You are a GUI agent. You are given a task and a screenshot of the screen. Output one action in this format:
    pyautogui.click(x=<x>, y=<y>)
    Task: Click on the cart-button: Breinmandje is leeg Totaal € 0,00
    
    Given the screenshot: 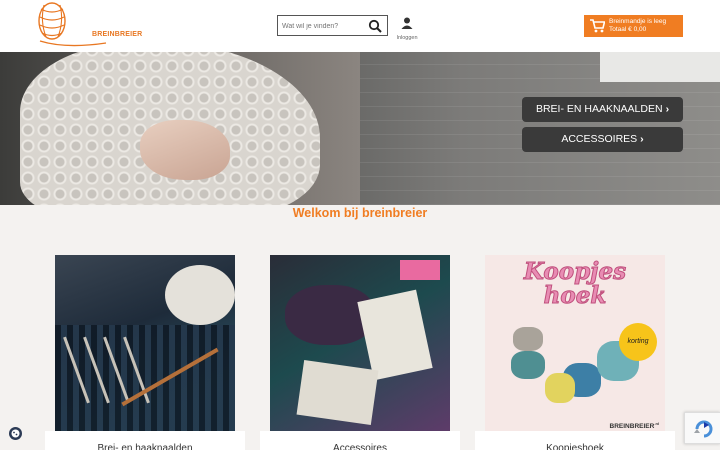 What is the action you would take?
    pyautogui.click(x=633, y=26)
    